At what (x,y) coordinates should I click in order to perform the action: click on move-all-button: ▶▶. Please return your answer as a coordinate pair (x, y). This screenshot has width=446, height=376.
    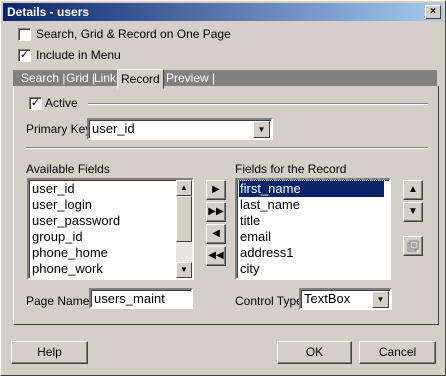
    Looking at the image, I should click on (216, 212).